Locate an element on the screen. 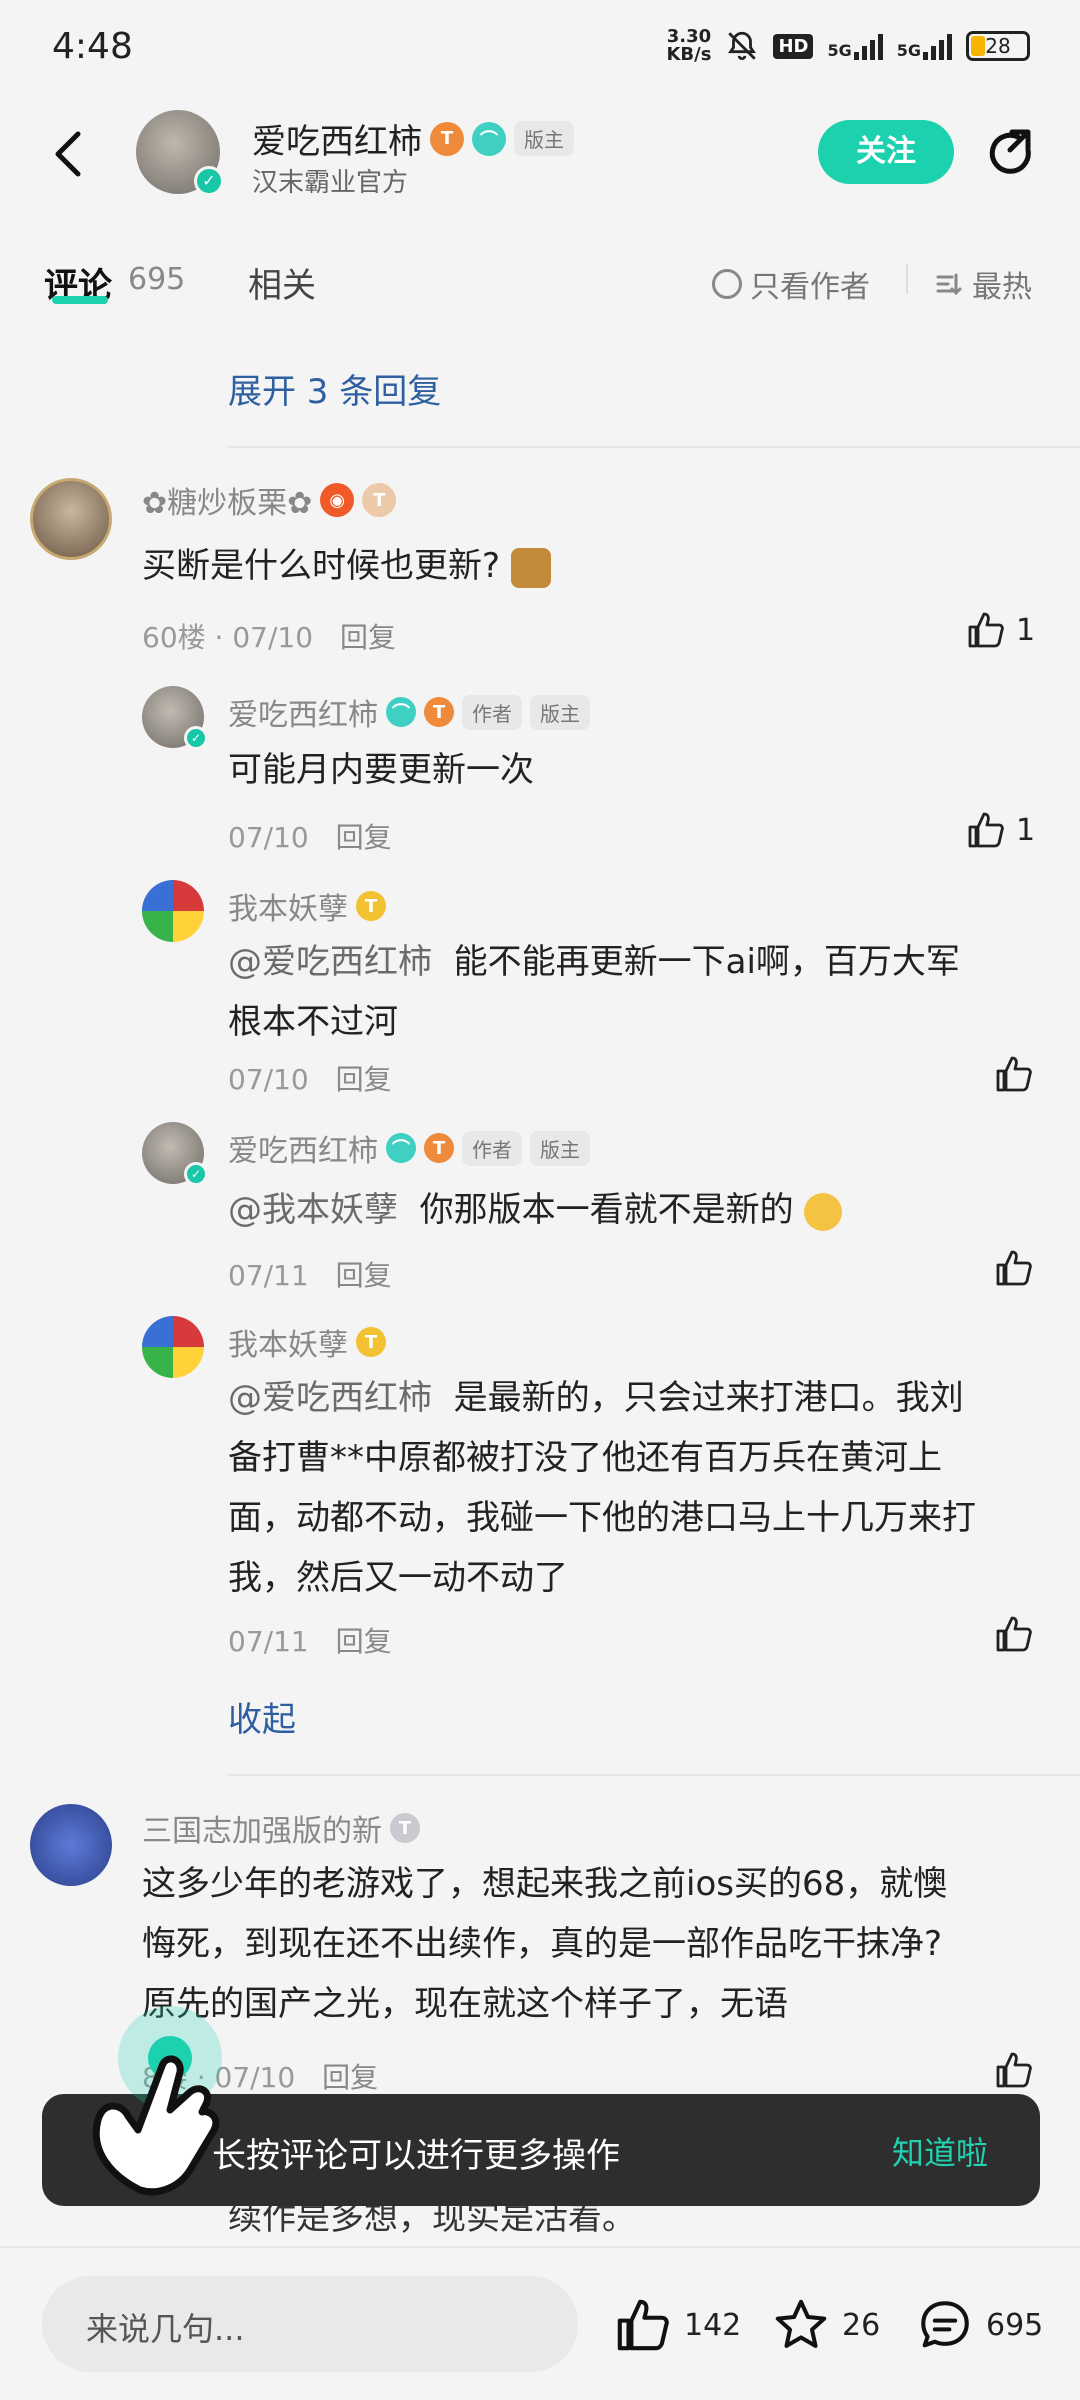  collapse-replies-link: 收起 is located at coordinates (262, 1716).